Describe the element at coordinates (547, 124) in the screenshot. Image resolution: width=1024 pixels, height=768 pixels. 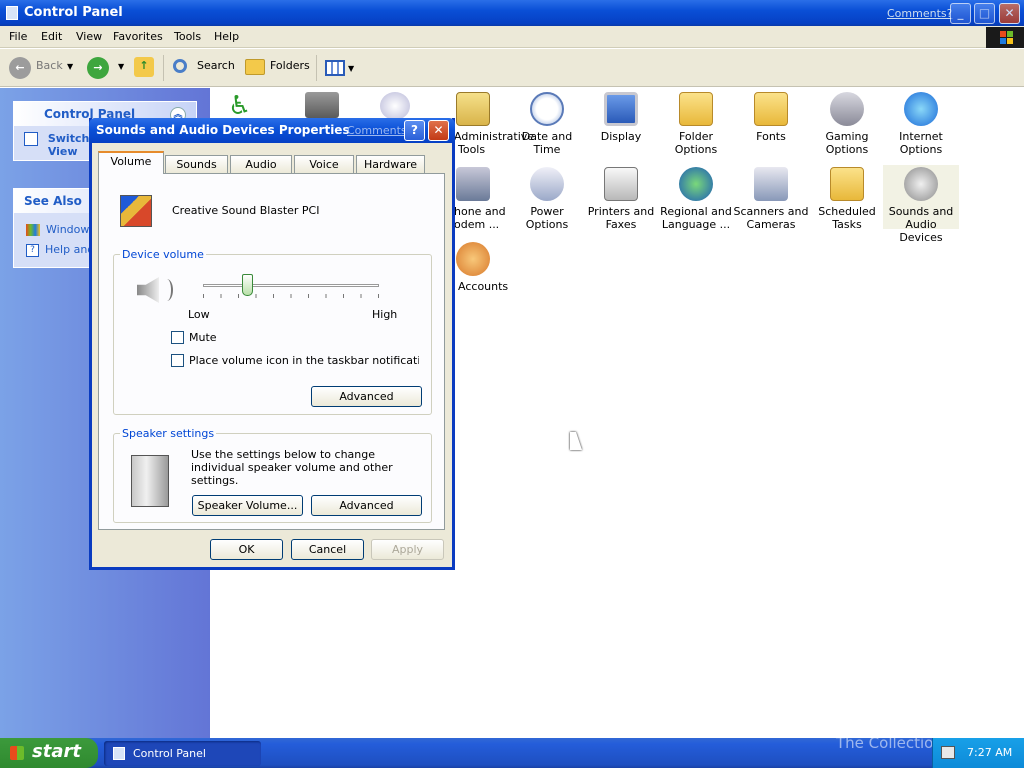
I see `date-time-item: Date and Time` at that location.